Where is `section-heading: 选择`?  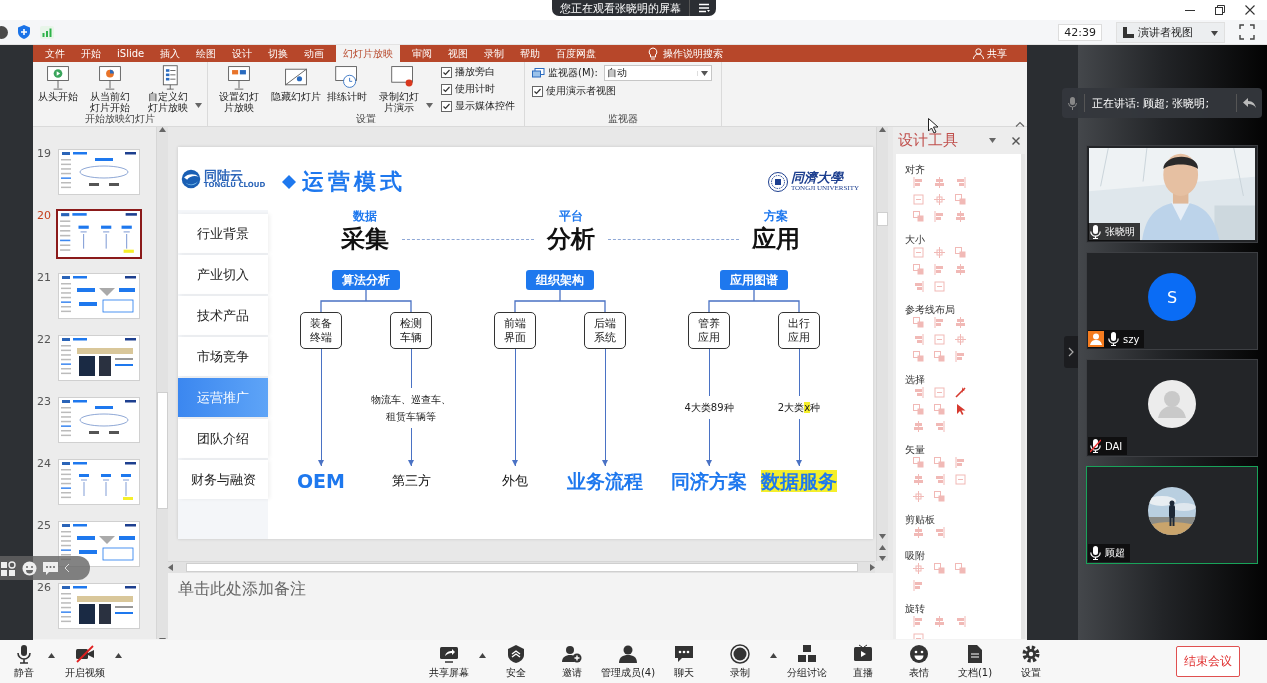
section-heading: 选择 is located at coordinates (915, 380).